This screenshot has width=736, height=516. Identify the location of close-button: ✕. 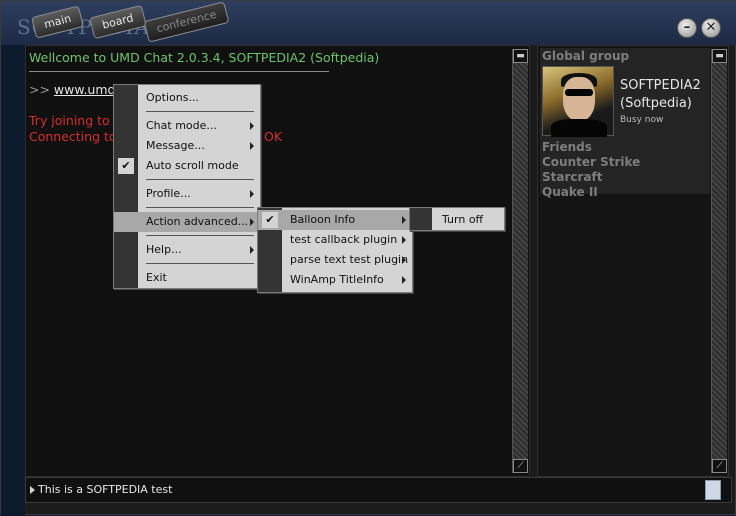
(711, 28).